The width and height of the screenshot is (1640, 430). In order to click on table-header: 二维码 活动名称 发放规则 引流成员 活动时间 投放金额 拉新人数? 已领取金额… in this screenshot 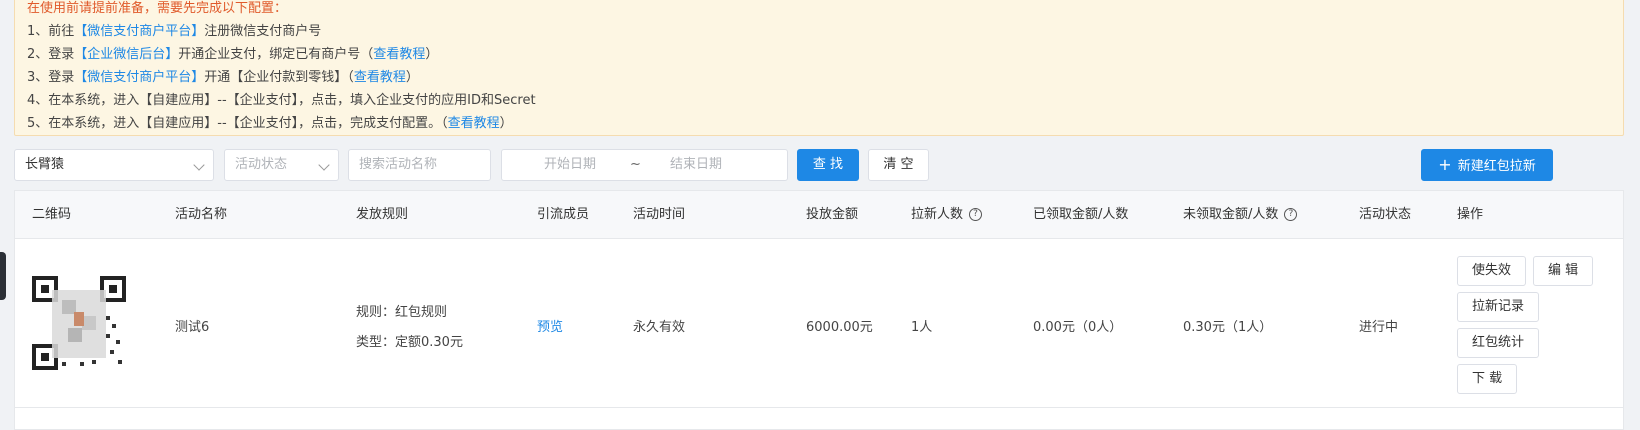, I will do `click(819, 215)`.